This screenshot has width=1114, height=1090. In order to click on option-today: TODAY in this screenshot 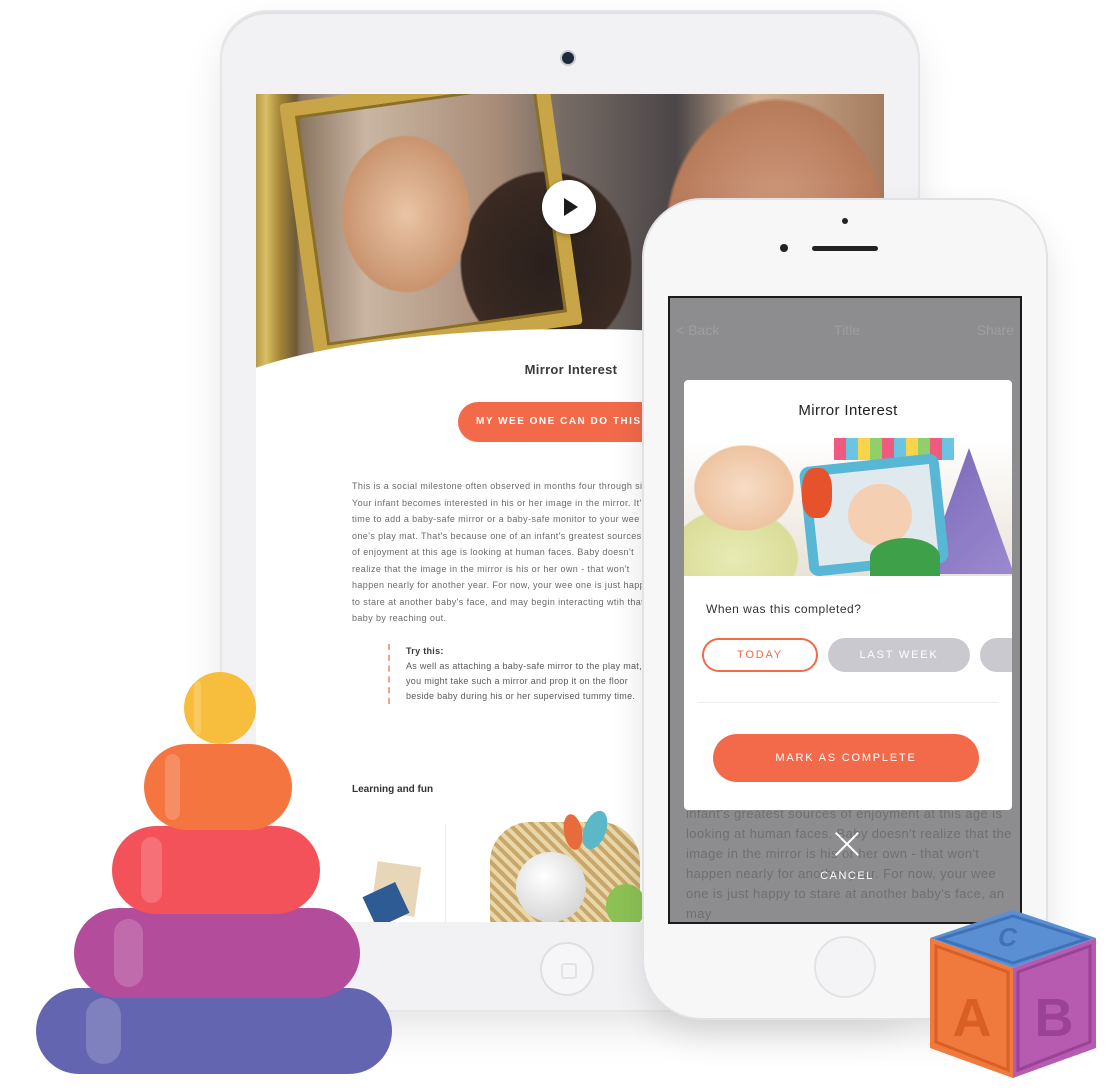, I will do `click(760, 655)`.